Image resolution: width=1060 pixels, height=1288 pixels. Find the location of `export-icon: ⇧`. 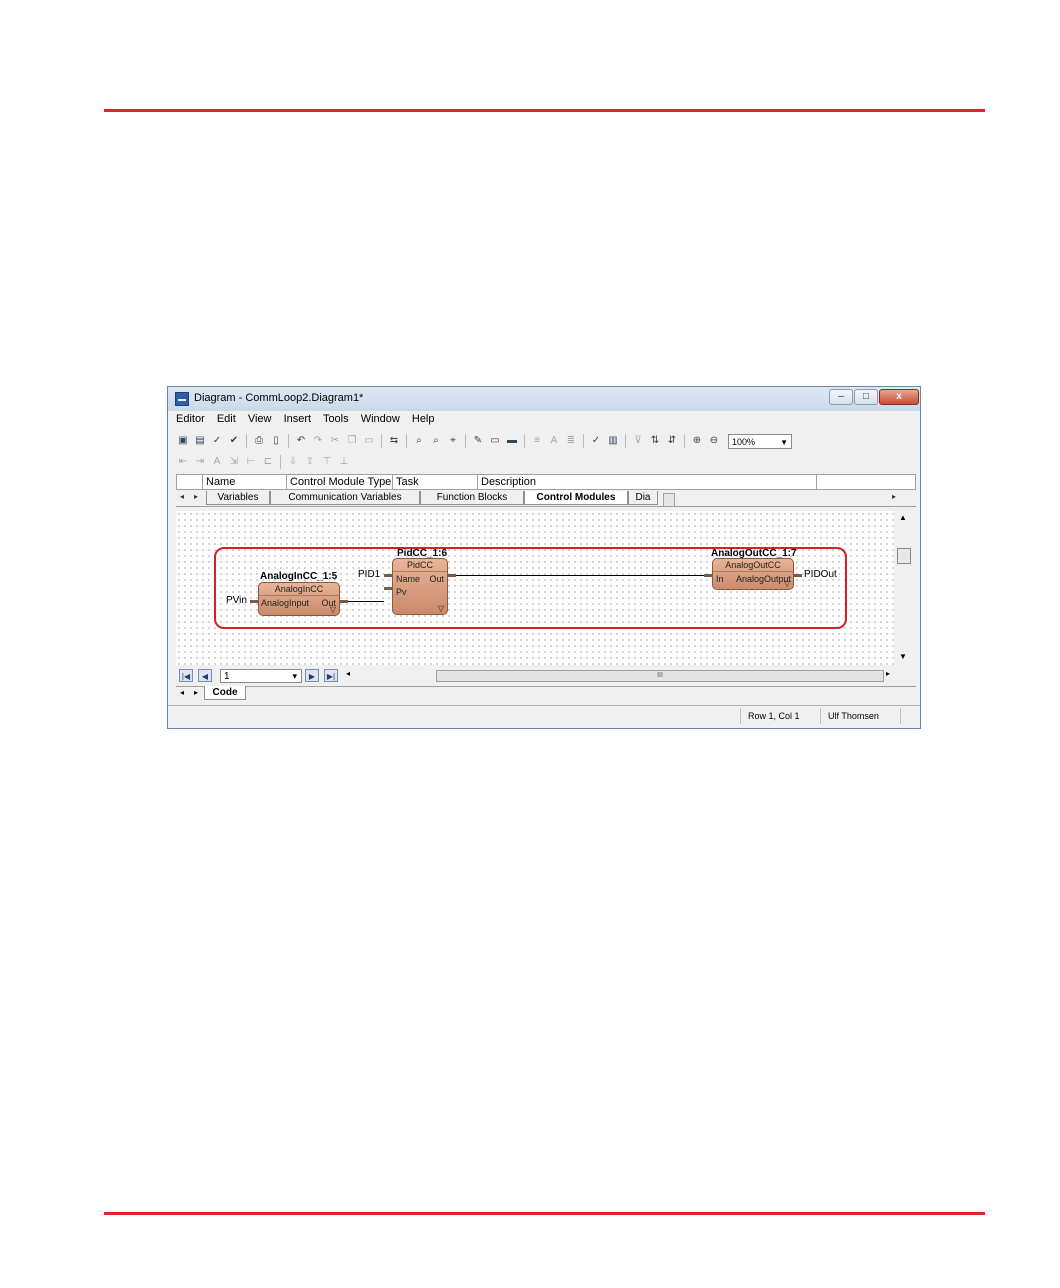

export-icon: ⇧ is located at coordinates (310, 462).